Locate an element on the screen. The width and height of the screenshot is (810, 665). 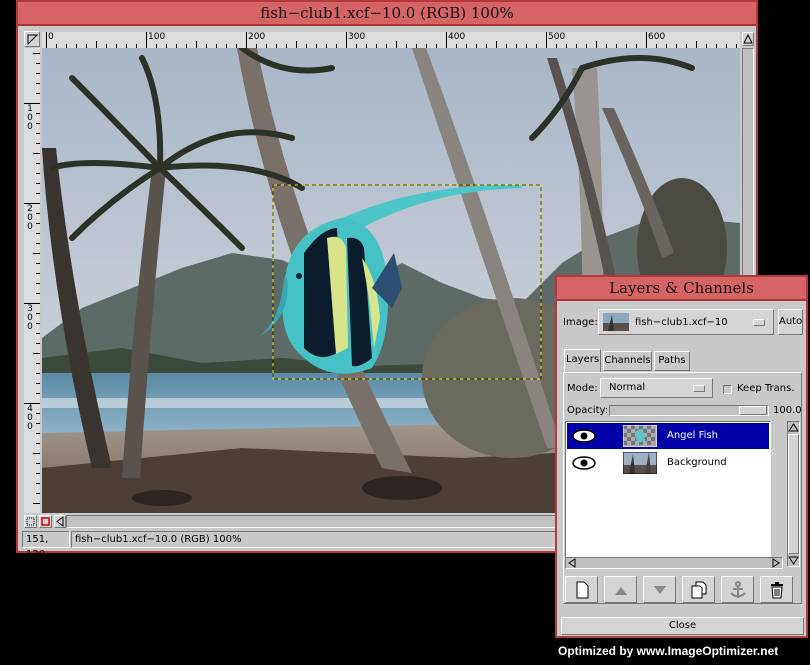
keep-trans-checkbox is located at coordinates (727, 389).